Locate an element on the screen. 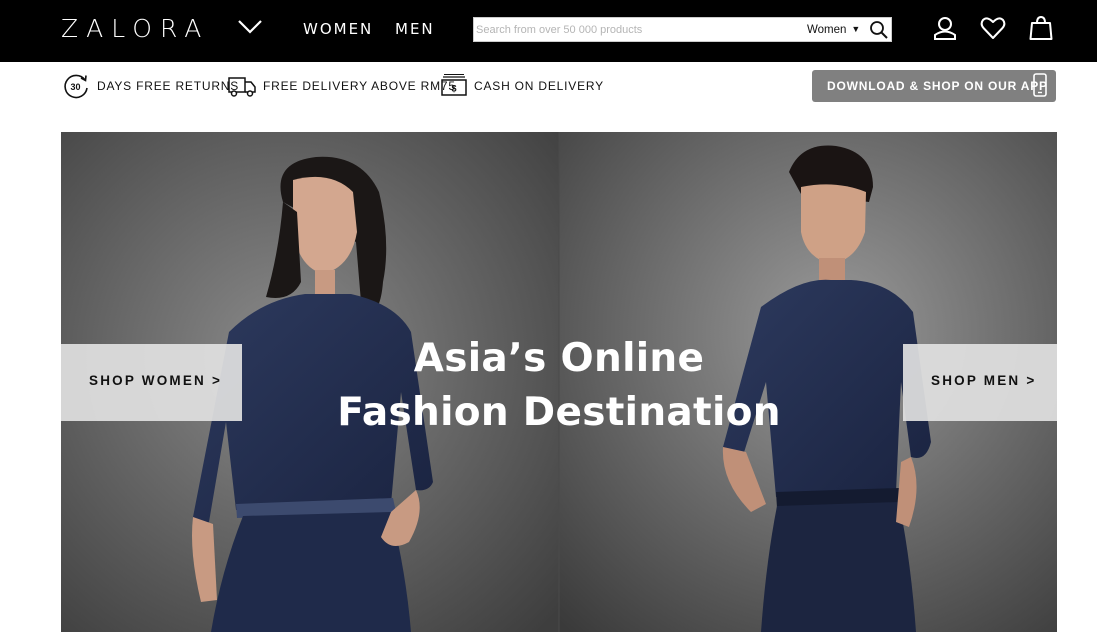 Image resolution: width=1097 pixels, height=642 pixels. shop-women-label: SHOP WOMEN > is located at coordinates (156, 380).